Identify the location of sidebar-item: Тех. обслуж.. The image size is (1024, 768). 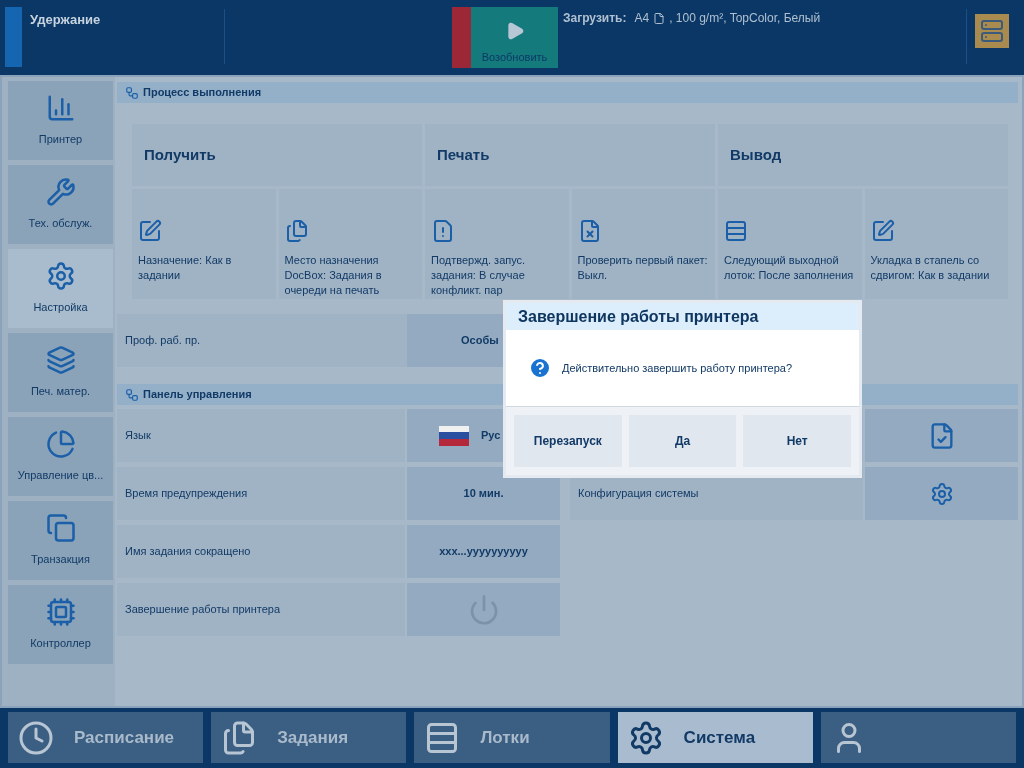
(60, 204).